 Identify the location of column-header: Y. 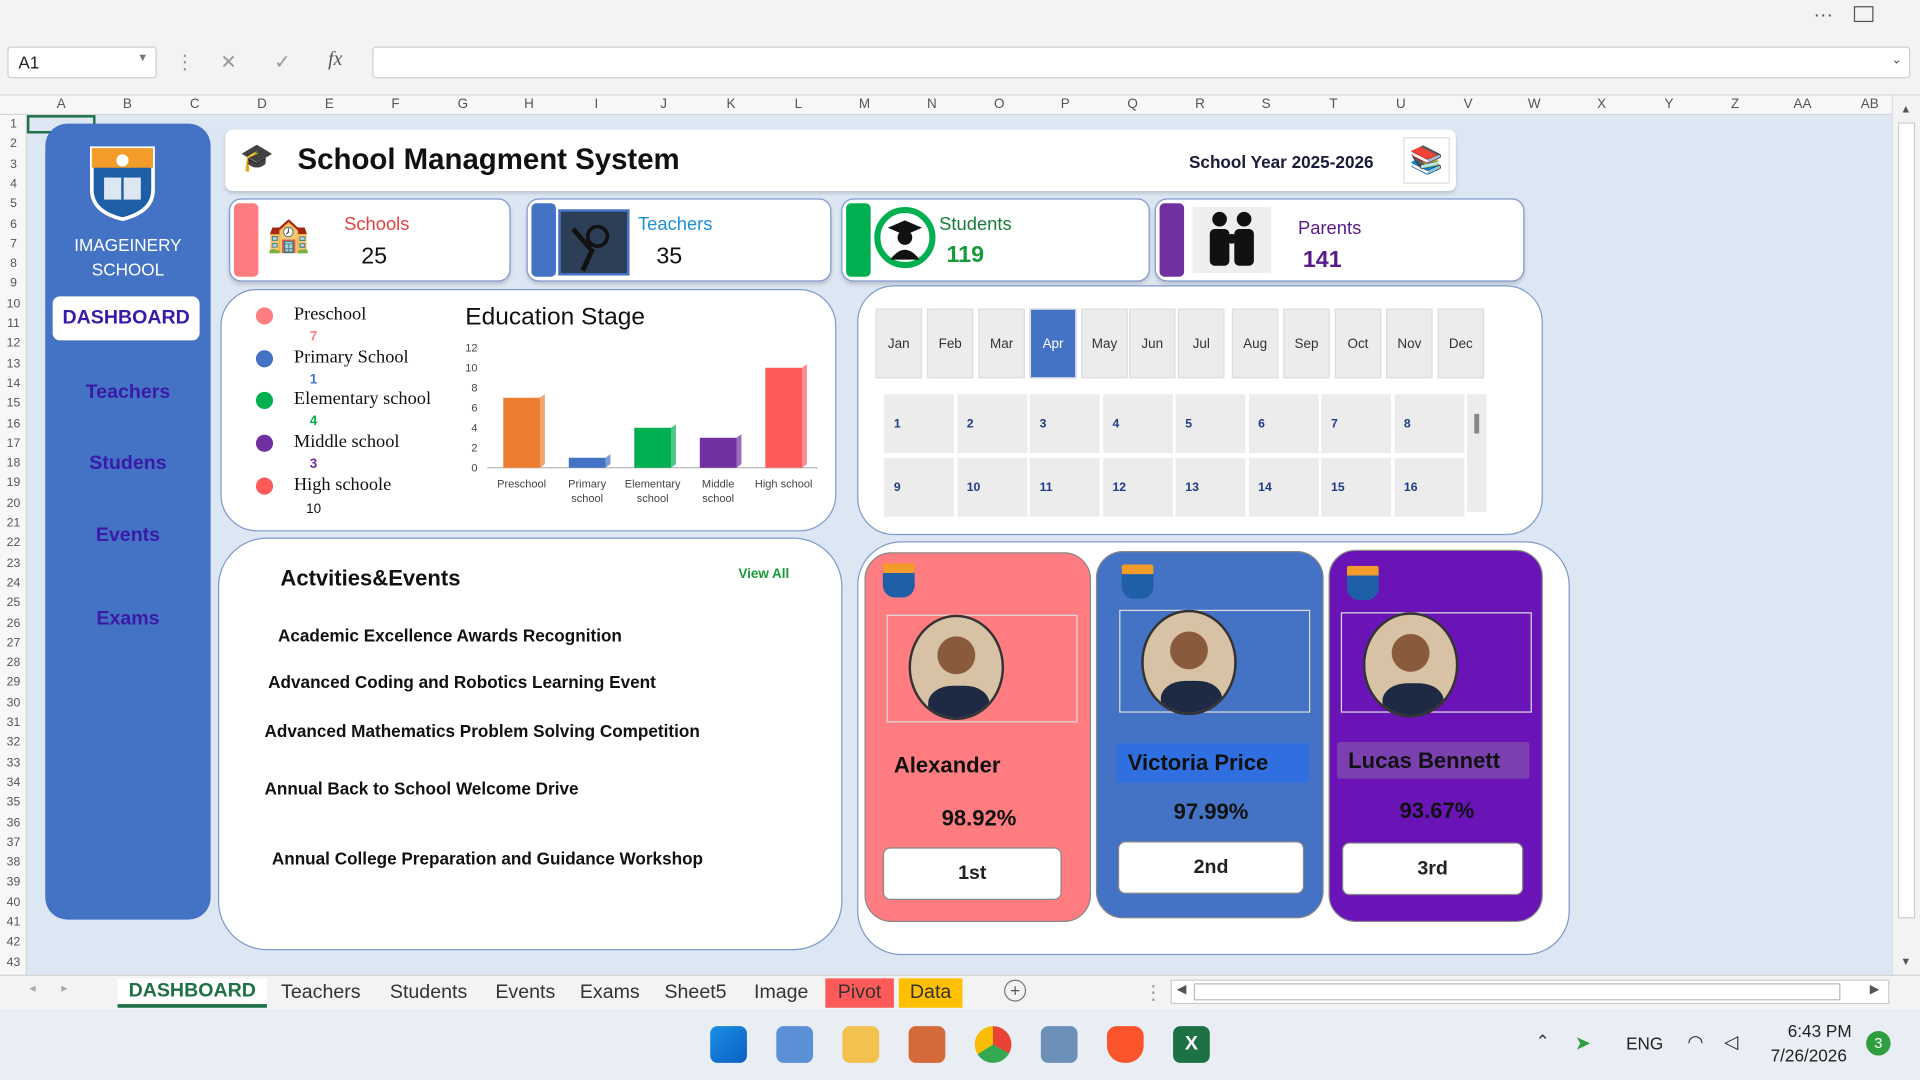
(1669, 104).